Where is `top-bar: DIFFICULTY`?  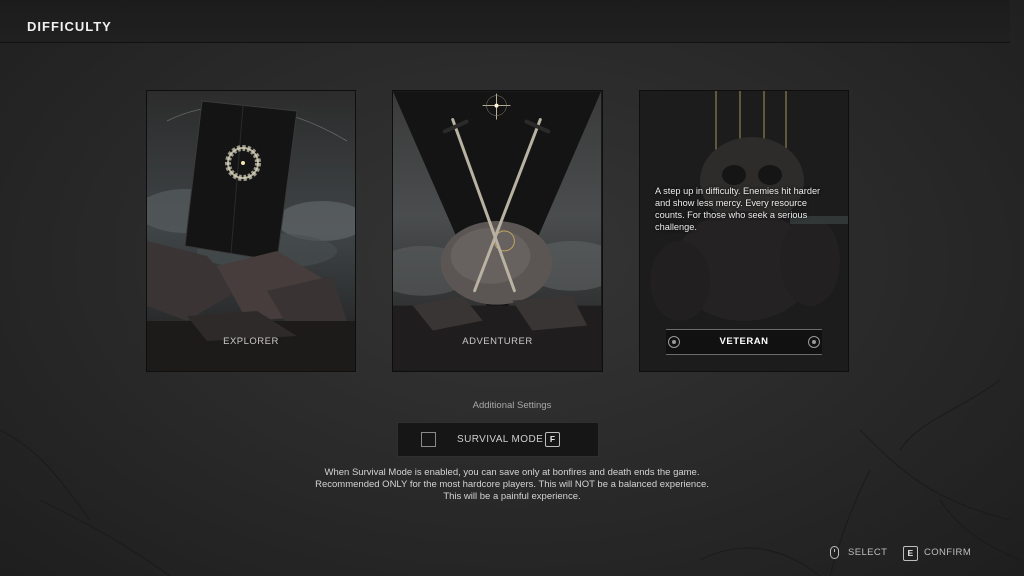
top-bar: DIFFICULTY is located at coordinates (505, 21).